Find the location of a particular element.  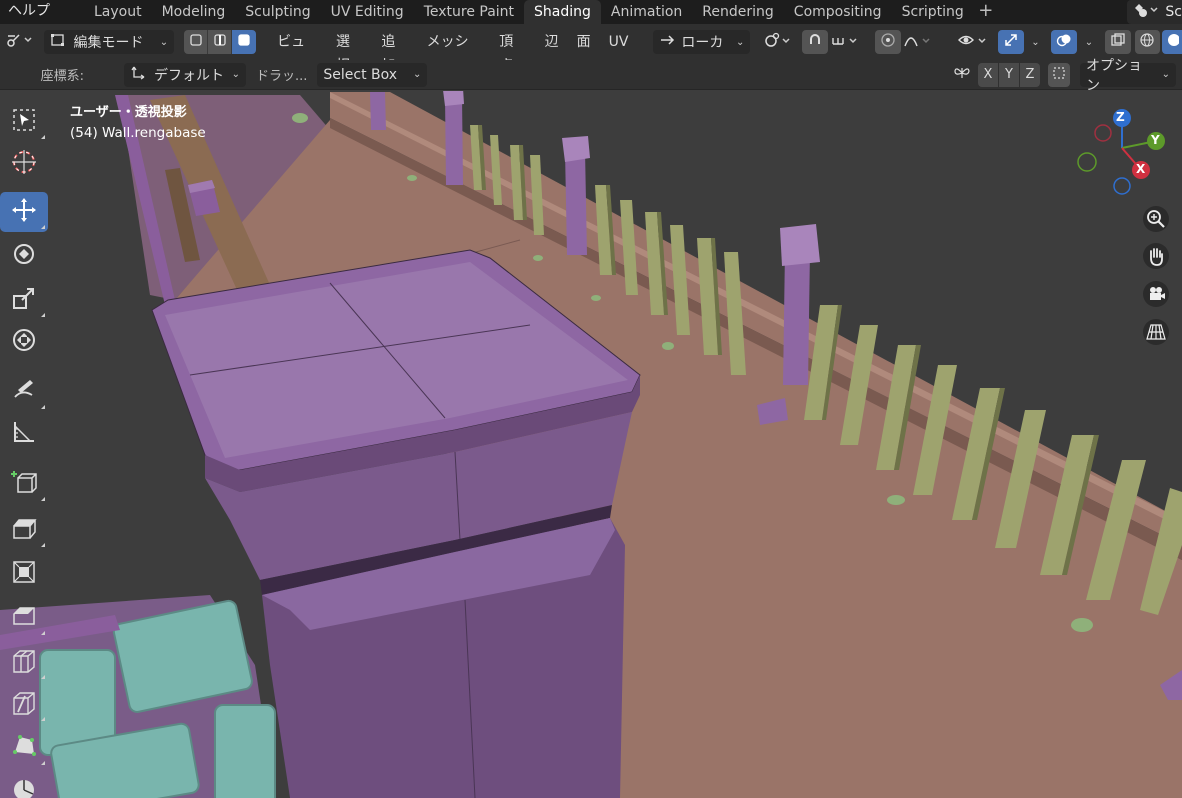

overlay-toggle is located at coordinates (1064, 42).